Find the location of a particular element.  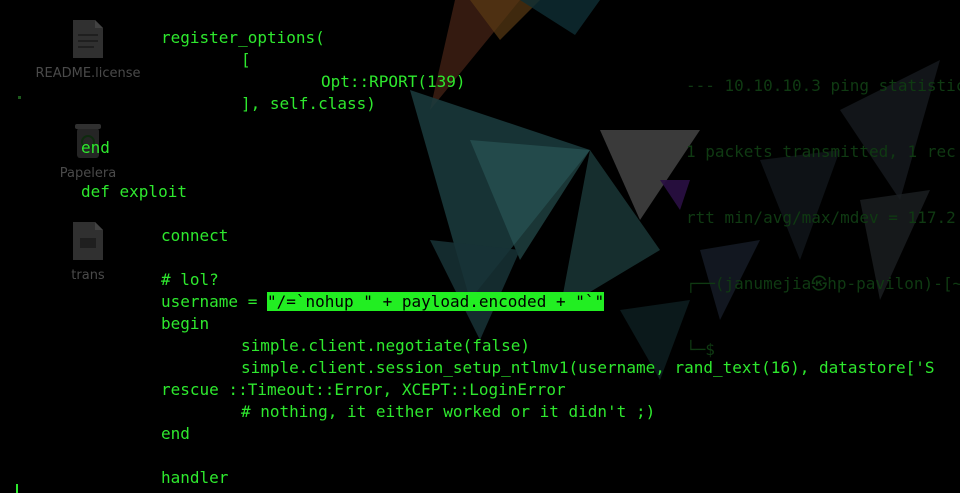

code-line: ], self.class) is located at coordinates (308, 104).